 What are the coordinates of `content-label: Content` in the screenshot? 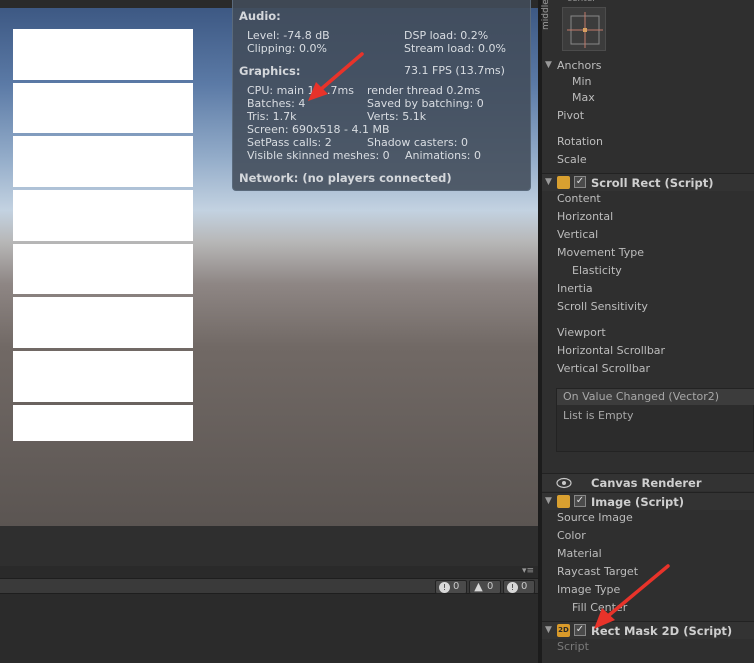 It's located at (579, 198).